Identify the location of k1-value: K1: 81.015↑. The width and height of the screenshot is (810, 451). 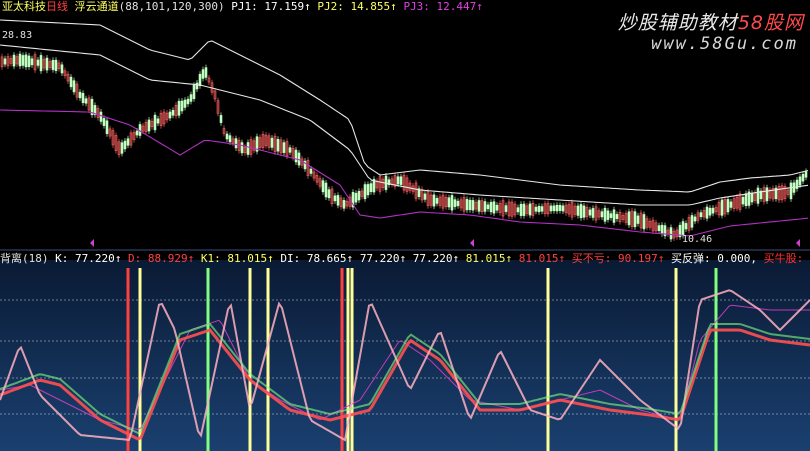
(237, 258).